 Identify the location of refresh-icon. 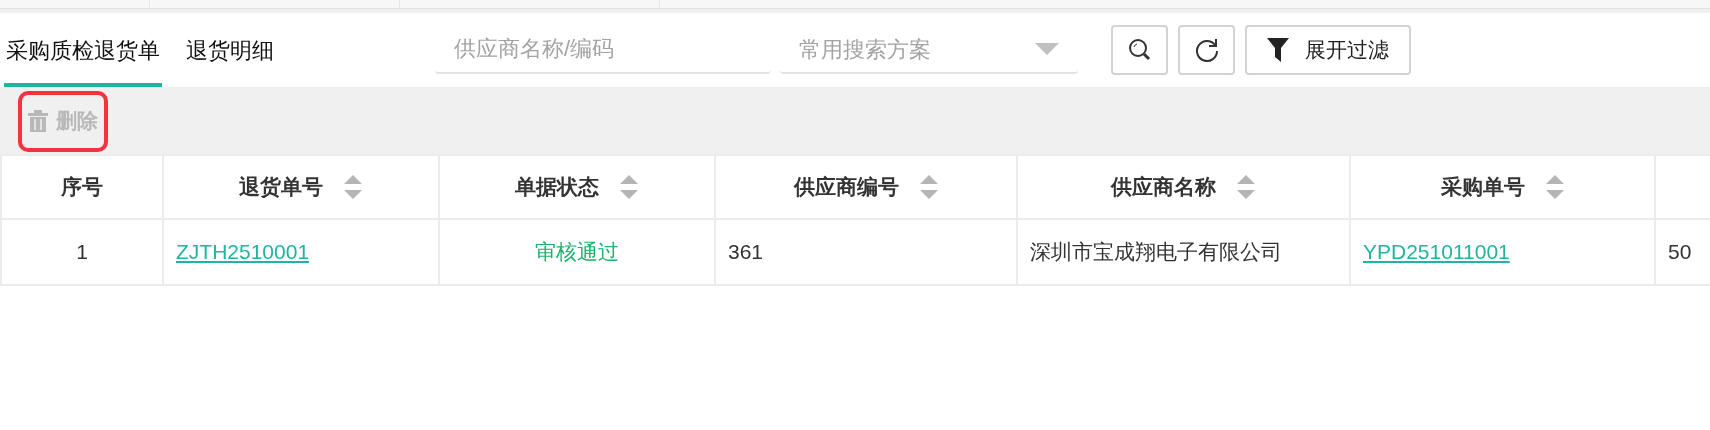
(1206, 50).